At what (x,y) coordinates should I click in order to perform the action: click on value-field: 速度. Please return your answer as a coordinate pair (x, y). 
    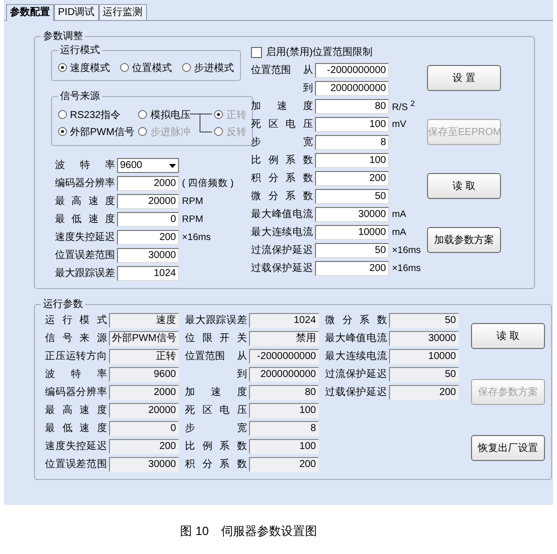
    Looking at the image, I should click on (144, 320).